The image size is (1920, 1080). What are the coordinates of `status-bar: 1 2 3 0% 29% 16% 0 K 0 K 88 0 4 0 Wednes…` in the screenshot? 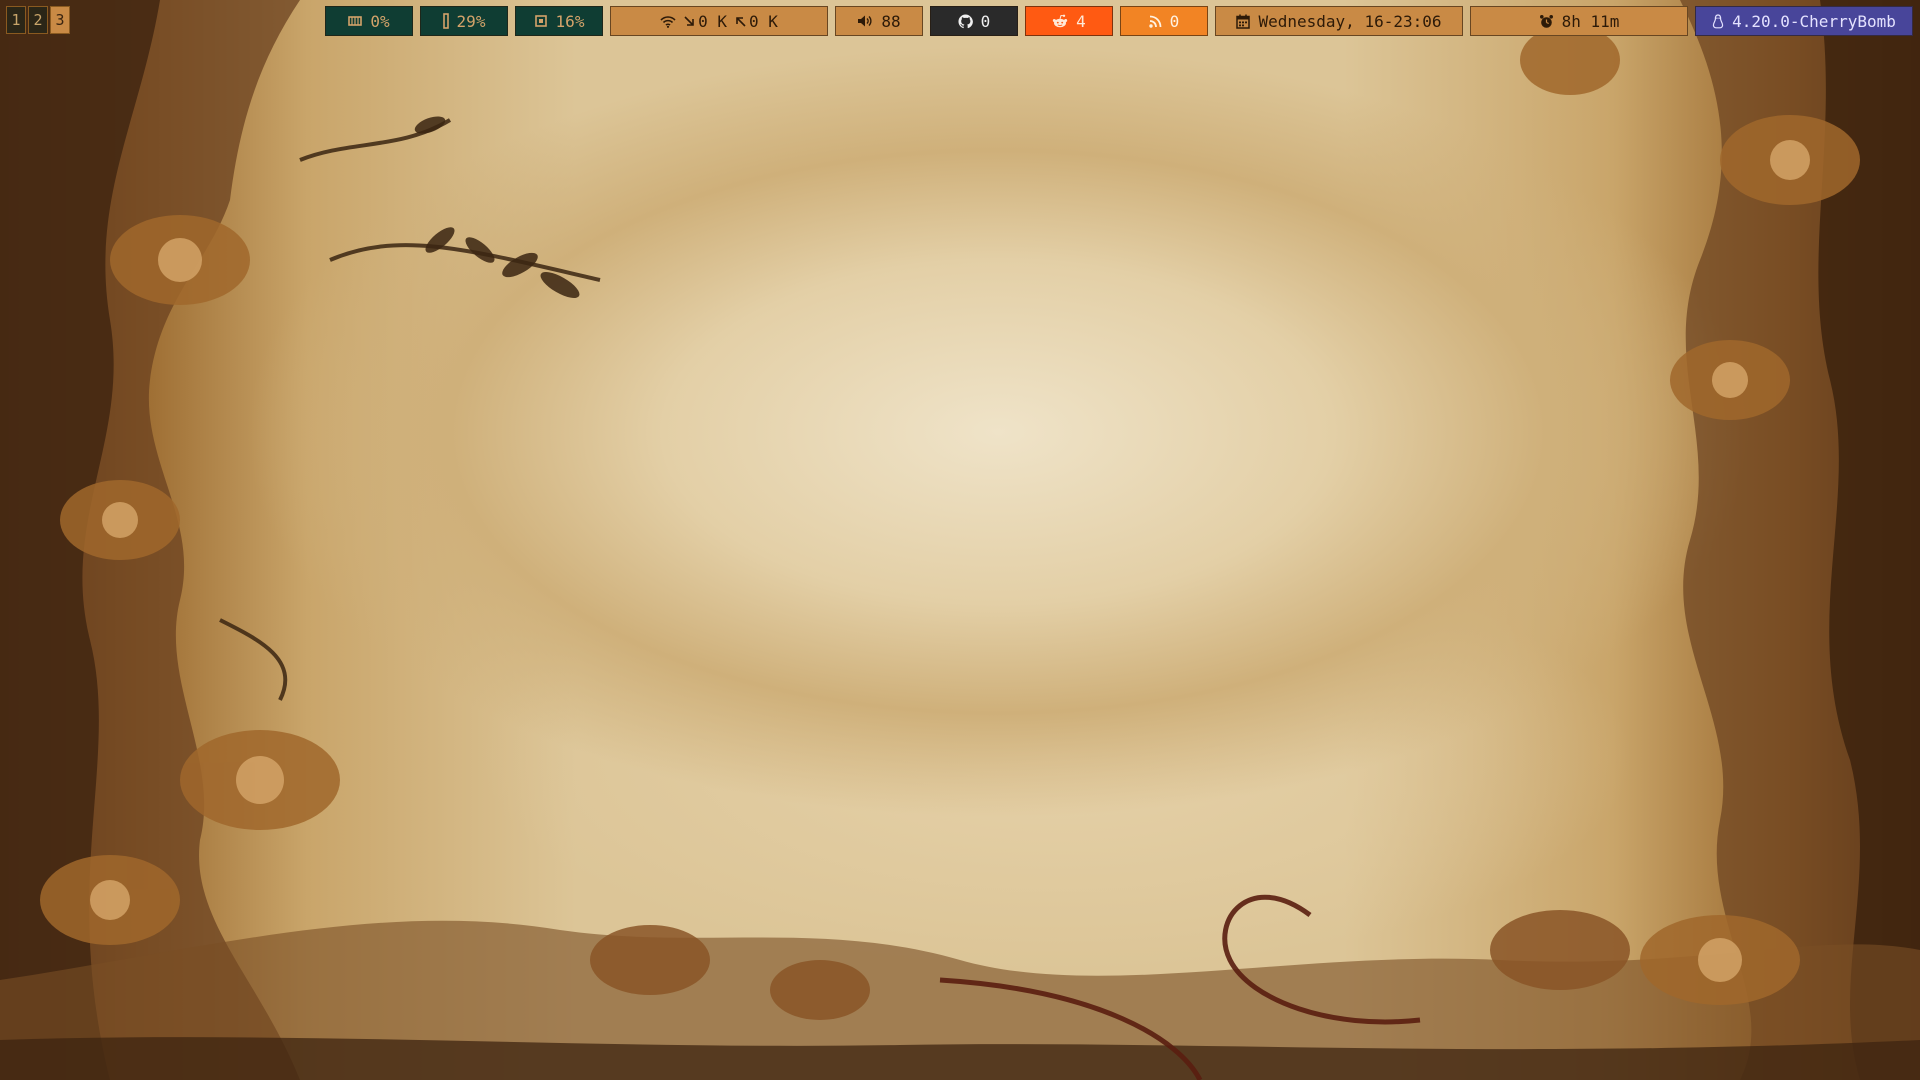 It's located at (960, 21).